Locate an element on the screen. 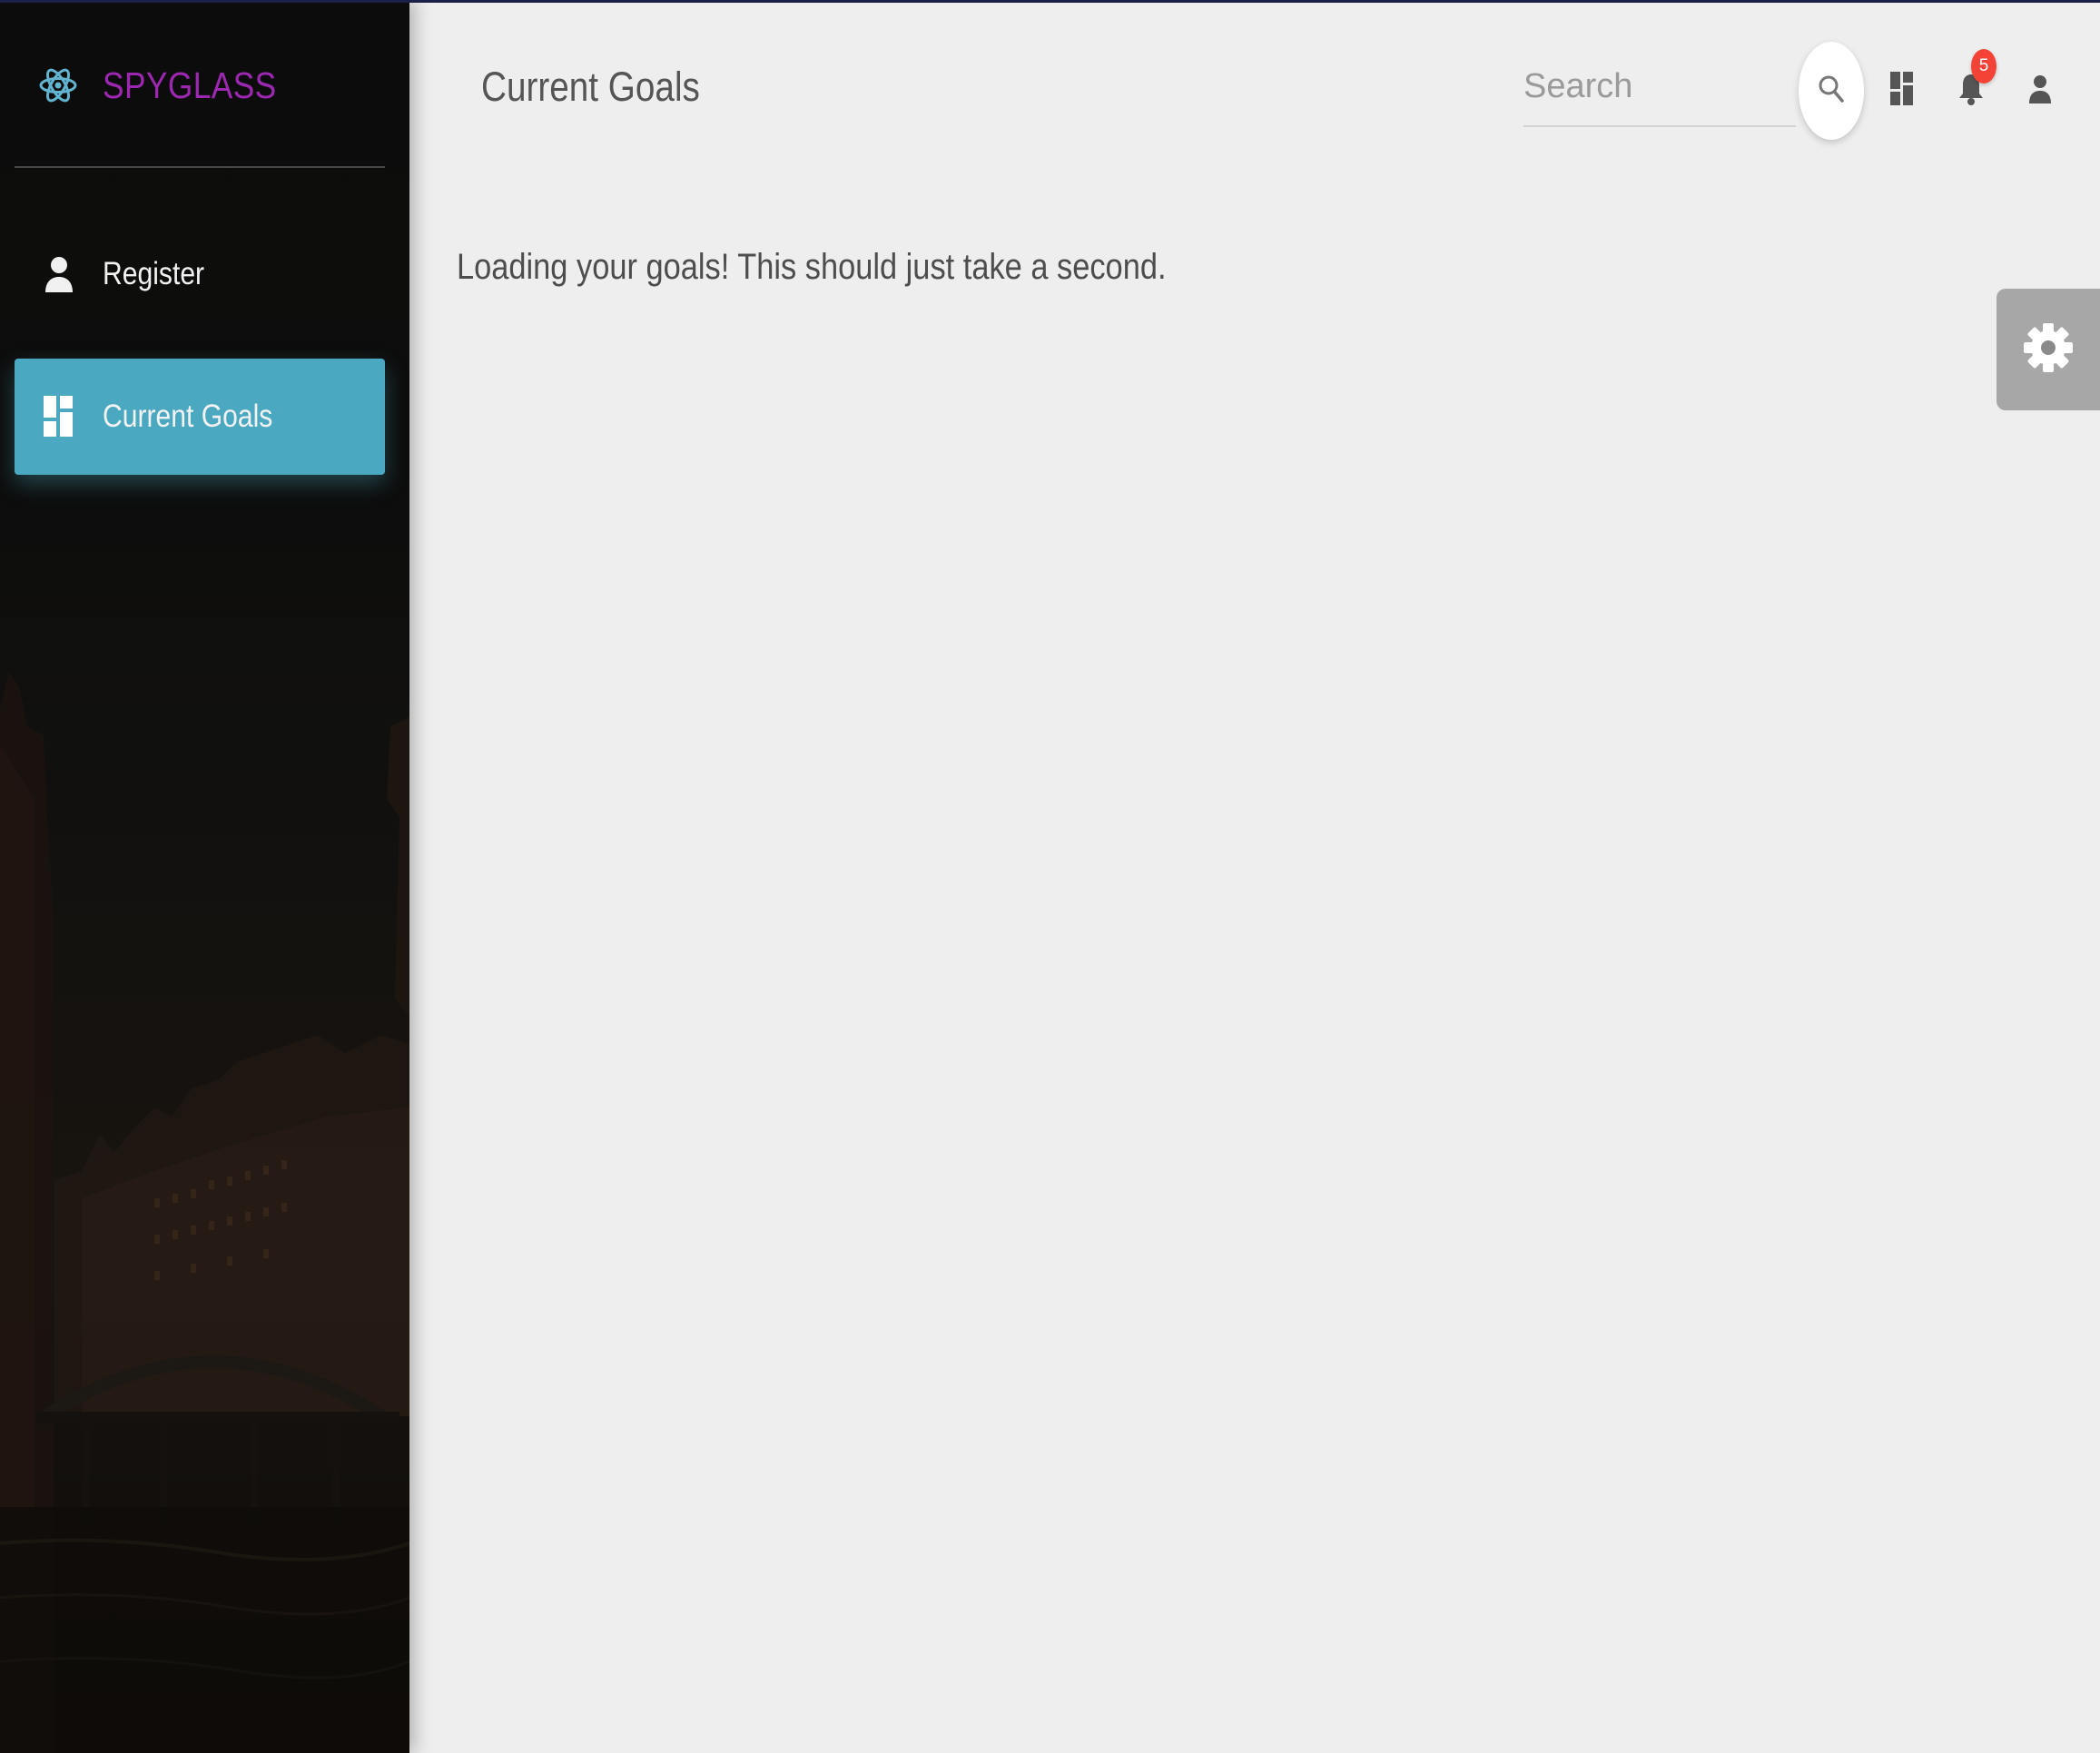  brand: SPYGLASS is located at coordinates (171, 85).